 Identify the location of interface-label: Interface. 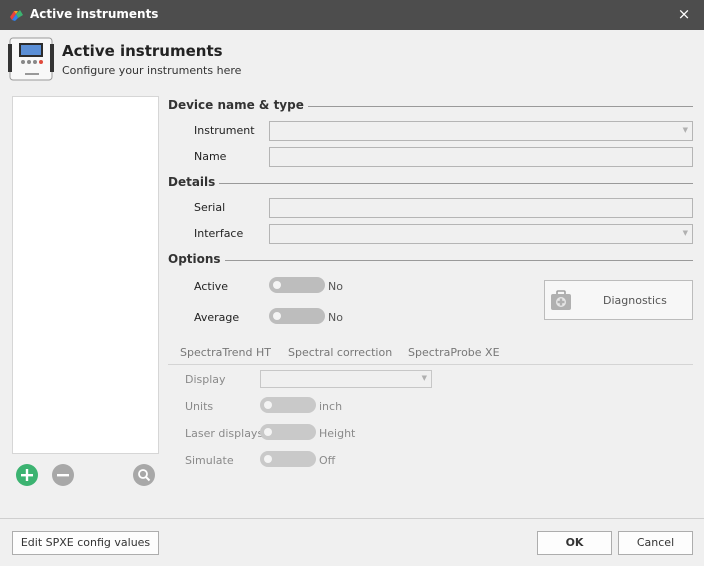
(219, 233).